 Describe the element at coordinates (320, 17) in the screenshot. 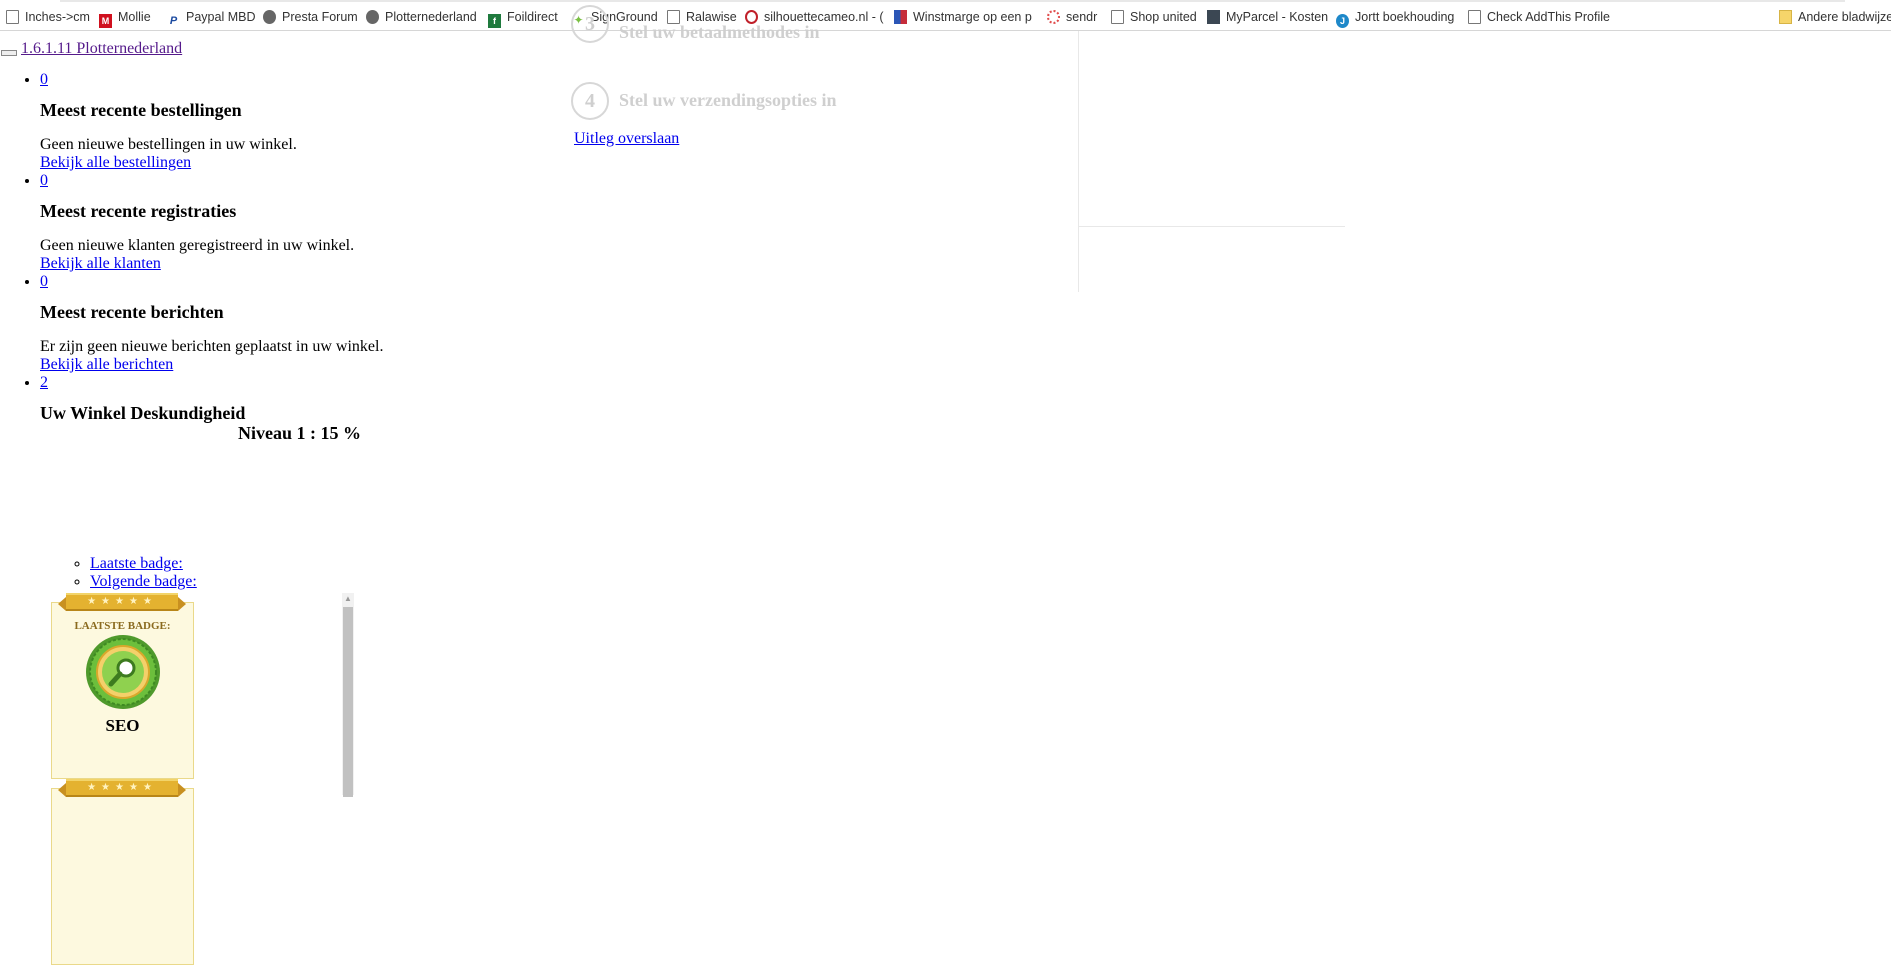

I see `bookmark-label: Presta Forum` at that location.